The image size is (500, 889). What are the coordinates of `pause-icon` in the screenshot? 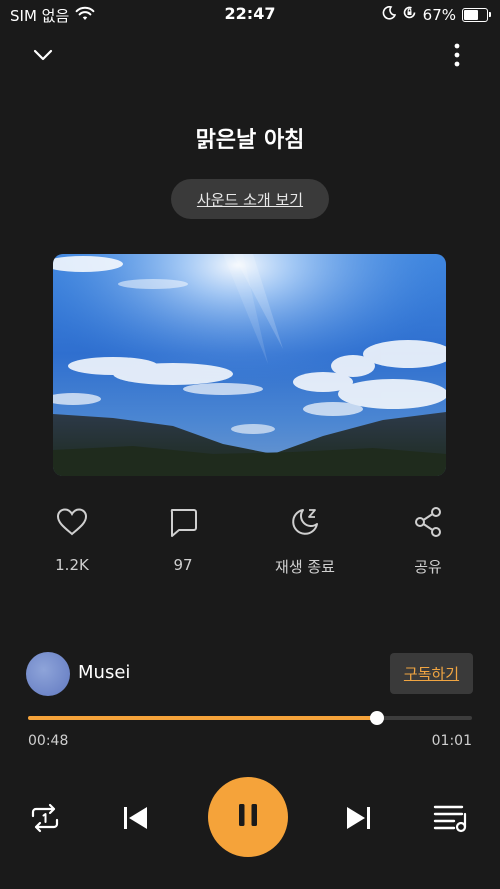 It's located at (248, 817).